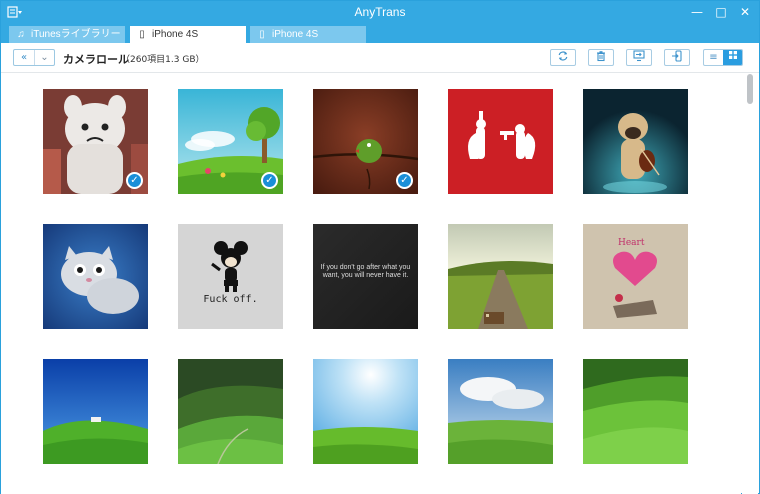  I want to click on photo-knit-cat, so click(95, 276).